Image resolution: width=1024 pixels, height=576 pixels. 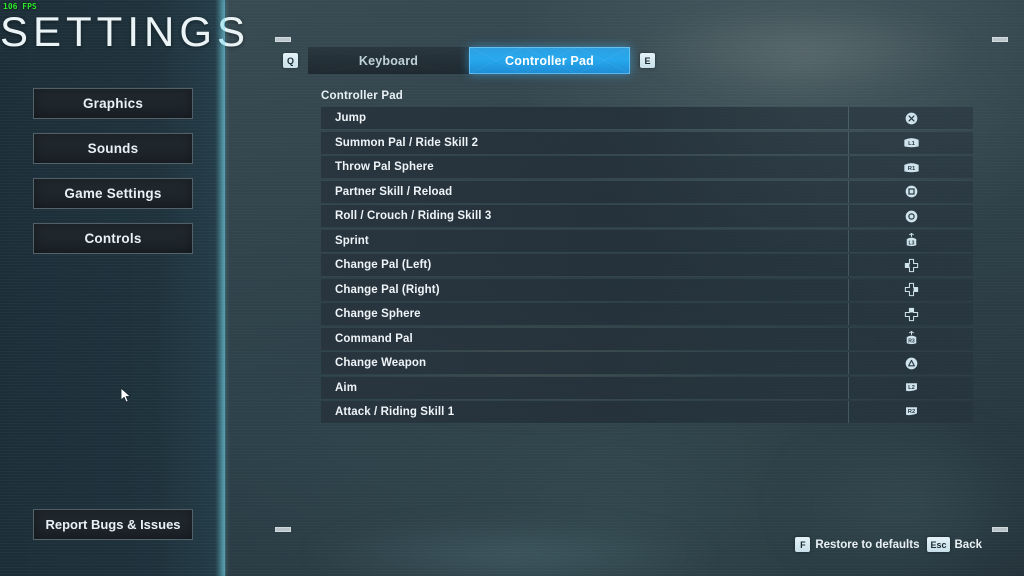 I want to click on binding-value-cell: R1, so click(x=910, y=167).